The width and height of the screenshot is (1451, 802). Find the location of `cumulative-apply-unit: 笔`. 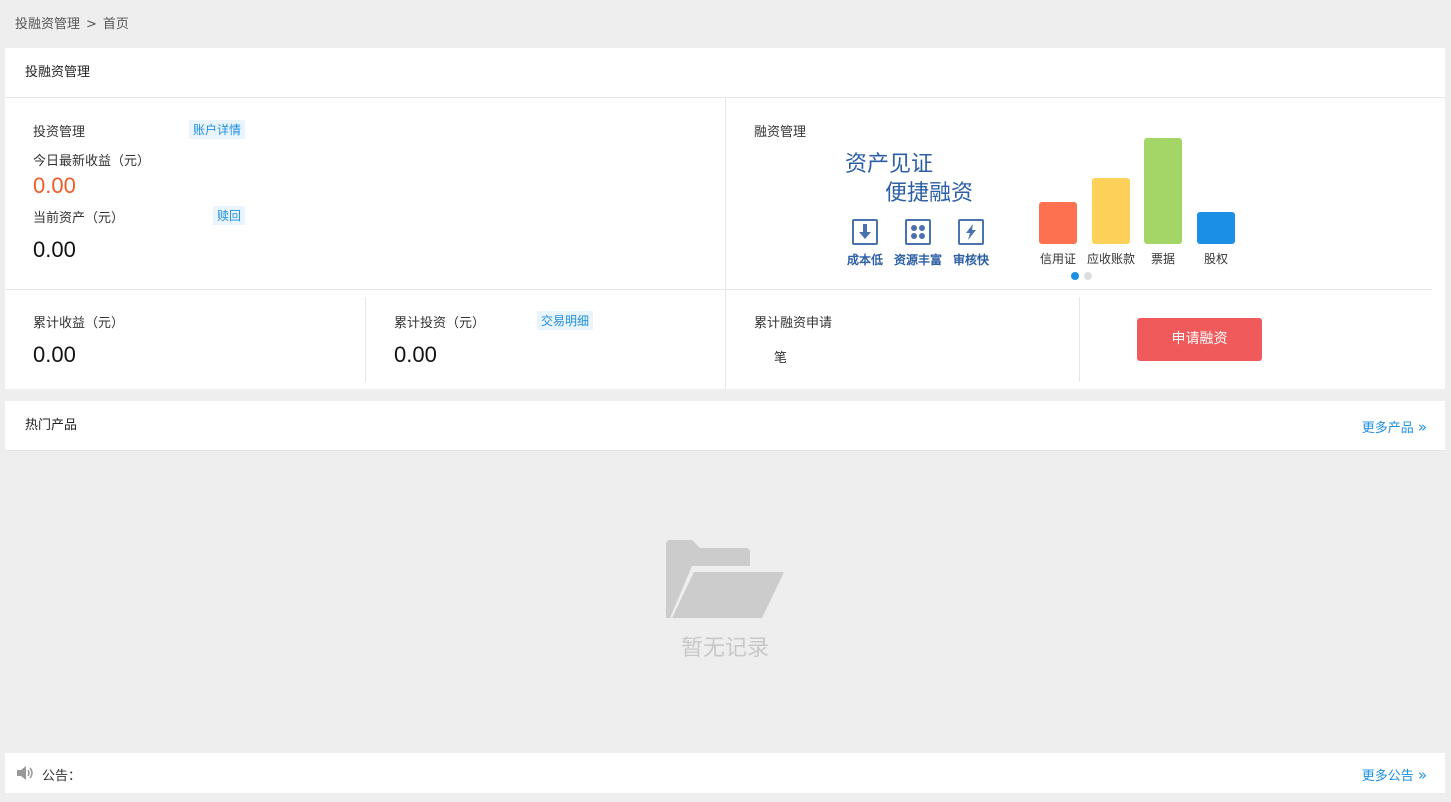

cumulative-apply-unit: 笔 is located at coordinates (781, 358).